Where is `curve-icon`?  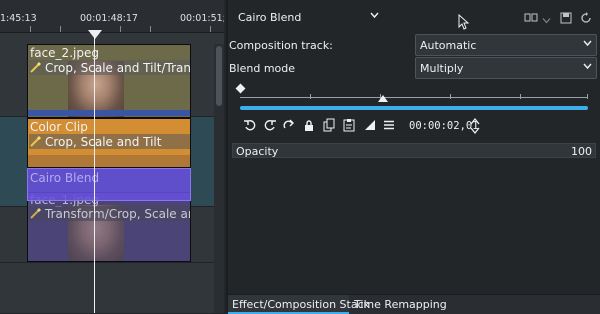
curve-icon is located at coordinates (370, 125).